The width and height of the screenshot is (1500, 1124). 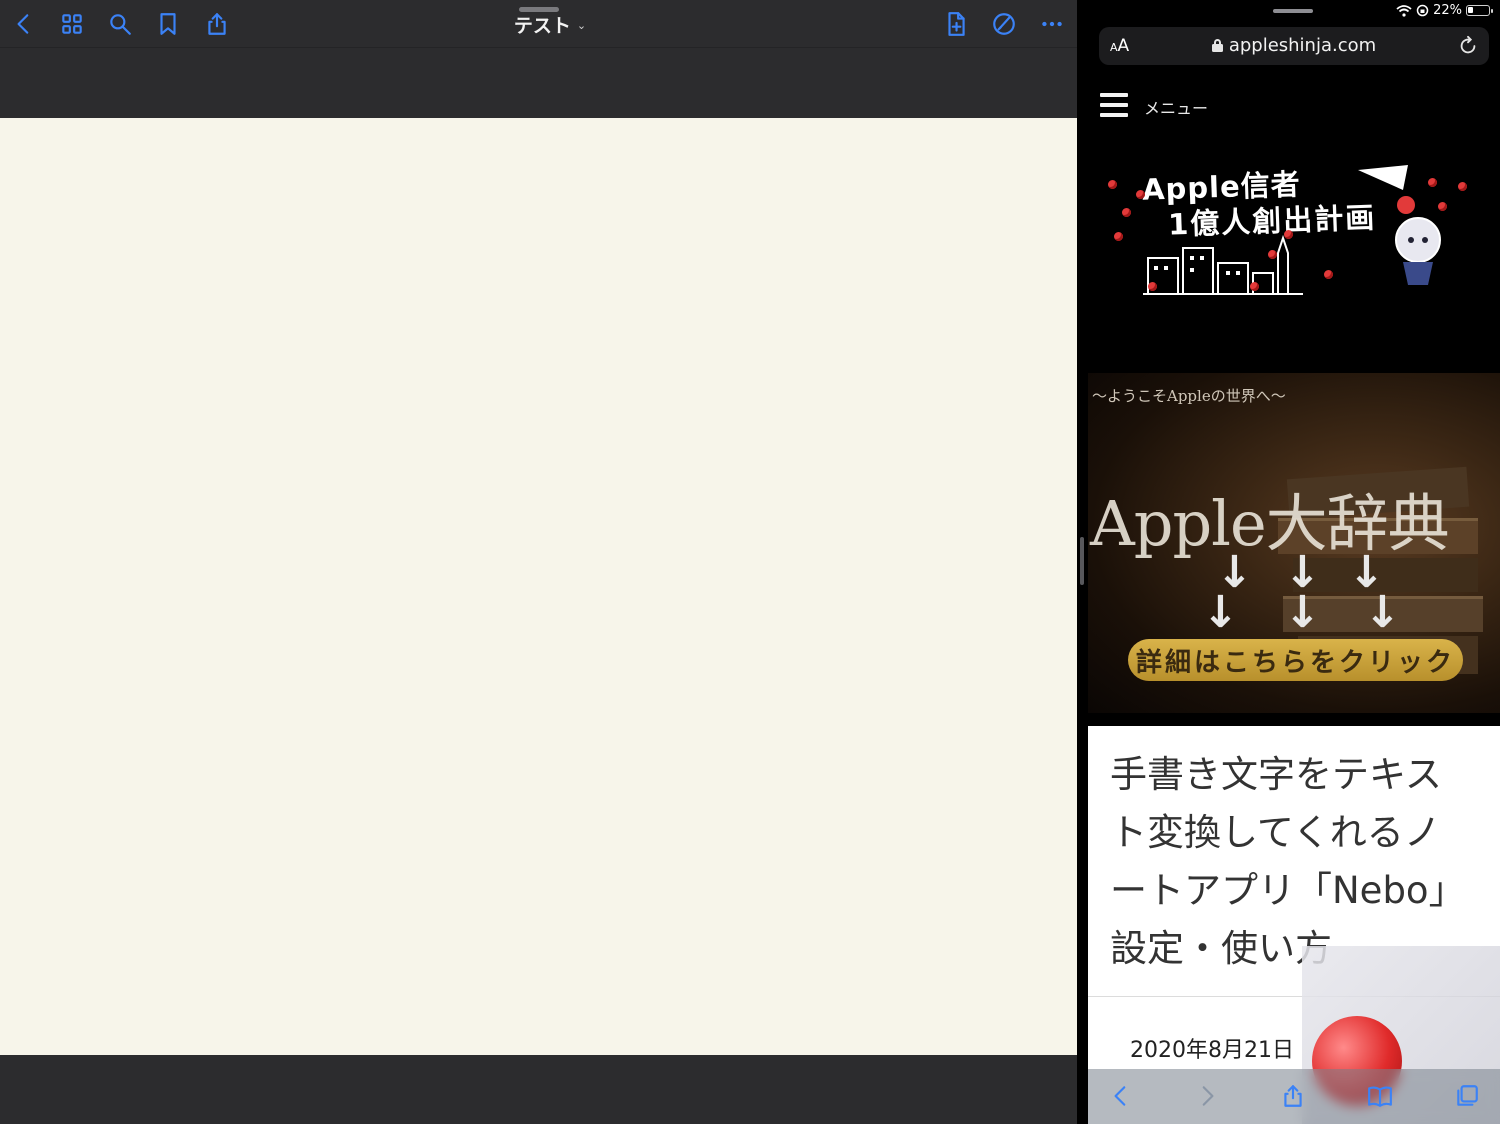 What do you see at coordinates (542, 25) in the screenshot?
I see `document-title: テスト` at bounding box center [542, 25].